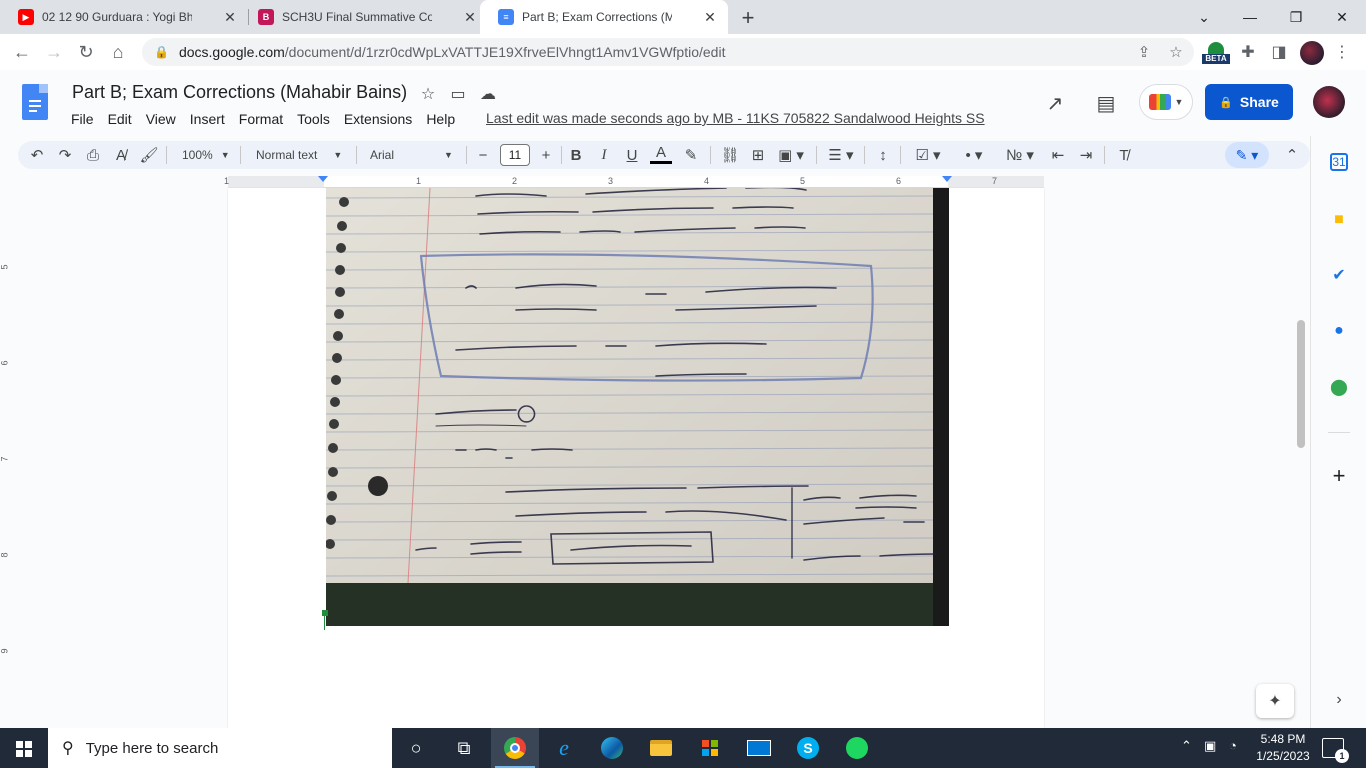  I want to click on menu-tools: Tools, so click(313, 119).